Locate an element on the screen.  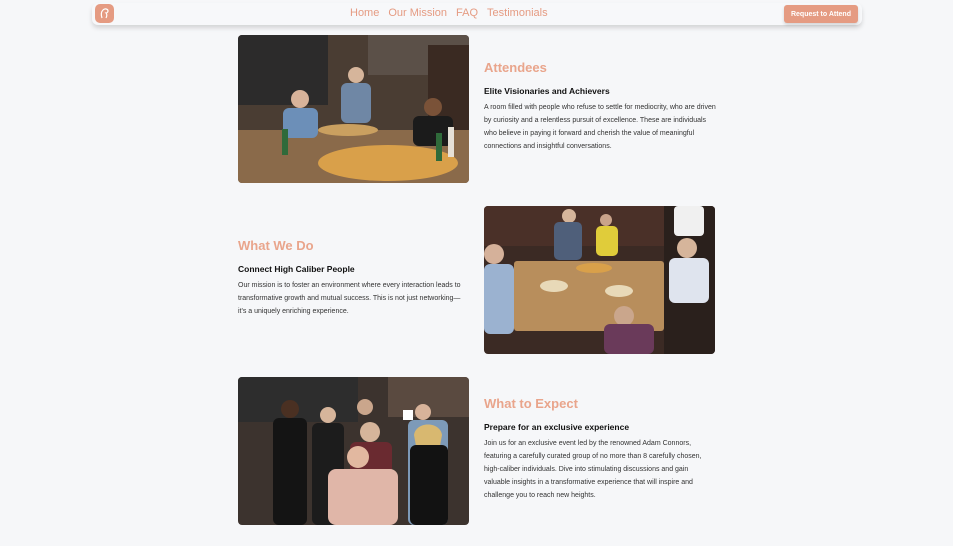
group-portrait-photo is located at coordinates (353, 451).